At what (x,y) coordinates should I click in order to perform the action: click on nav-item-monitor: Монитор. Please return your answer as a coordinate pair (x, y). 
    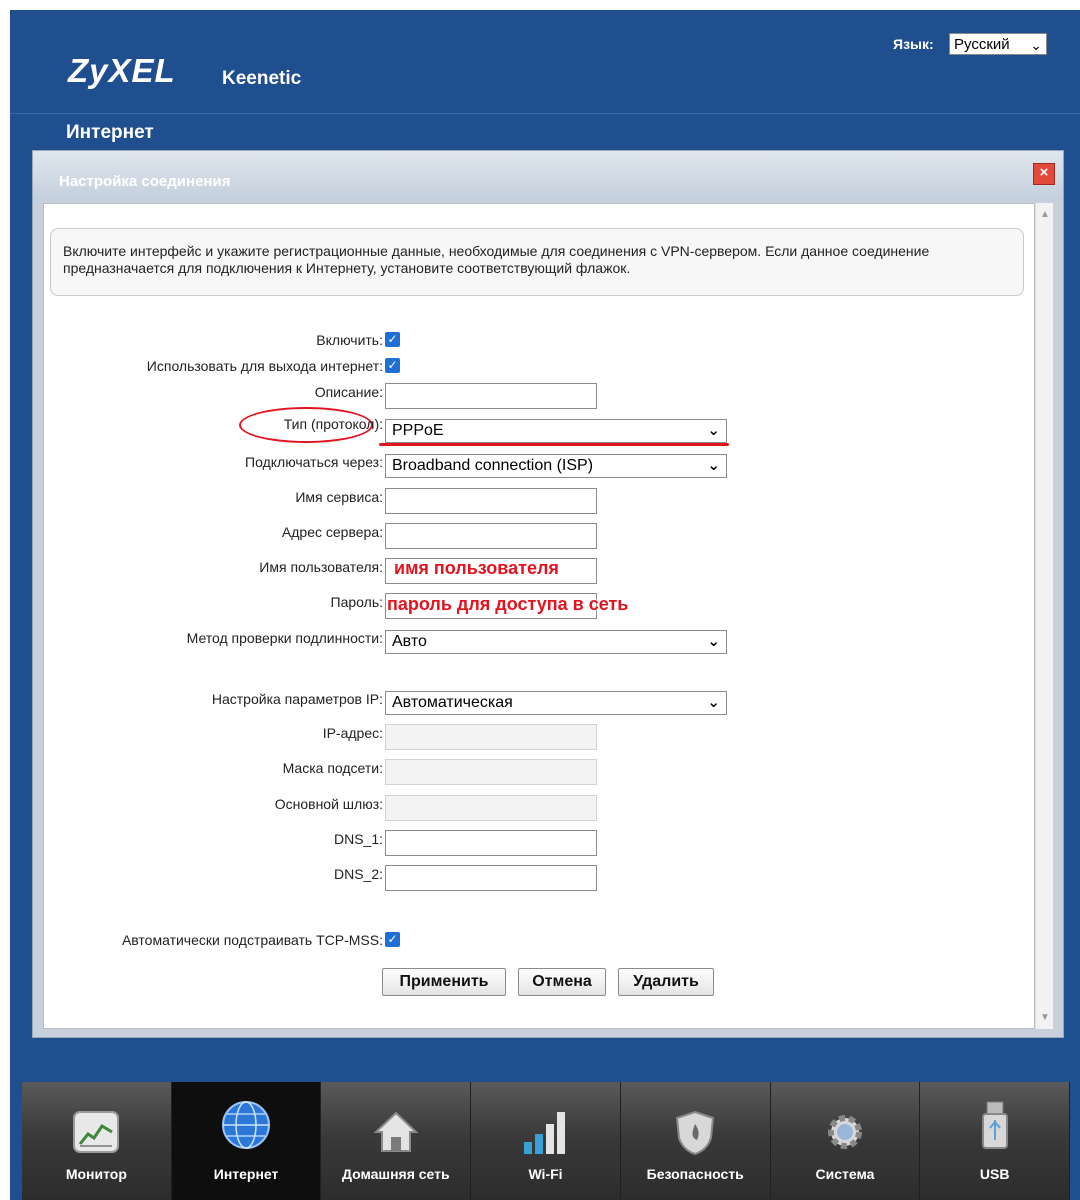
    Looking at the image, I should click on (97, 1141).